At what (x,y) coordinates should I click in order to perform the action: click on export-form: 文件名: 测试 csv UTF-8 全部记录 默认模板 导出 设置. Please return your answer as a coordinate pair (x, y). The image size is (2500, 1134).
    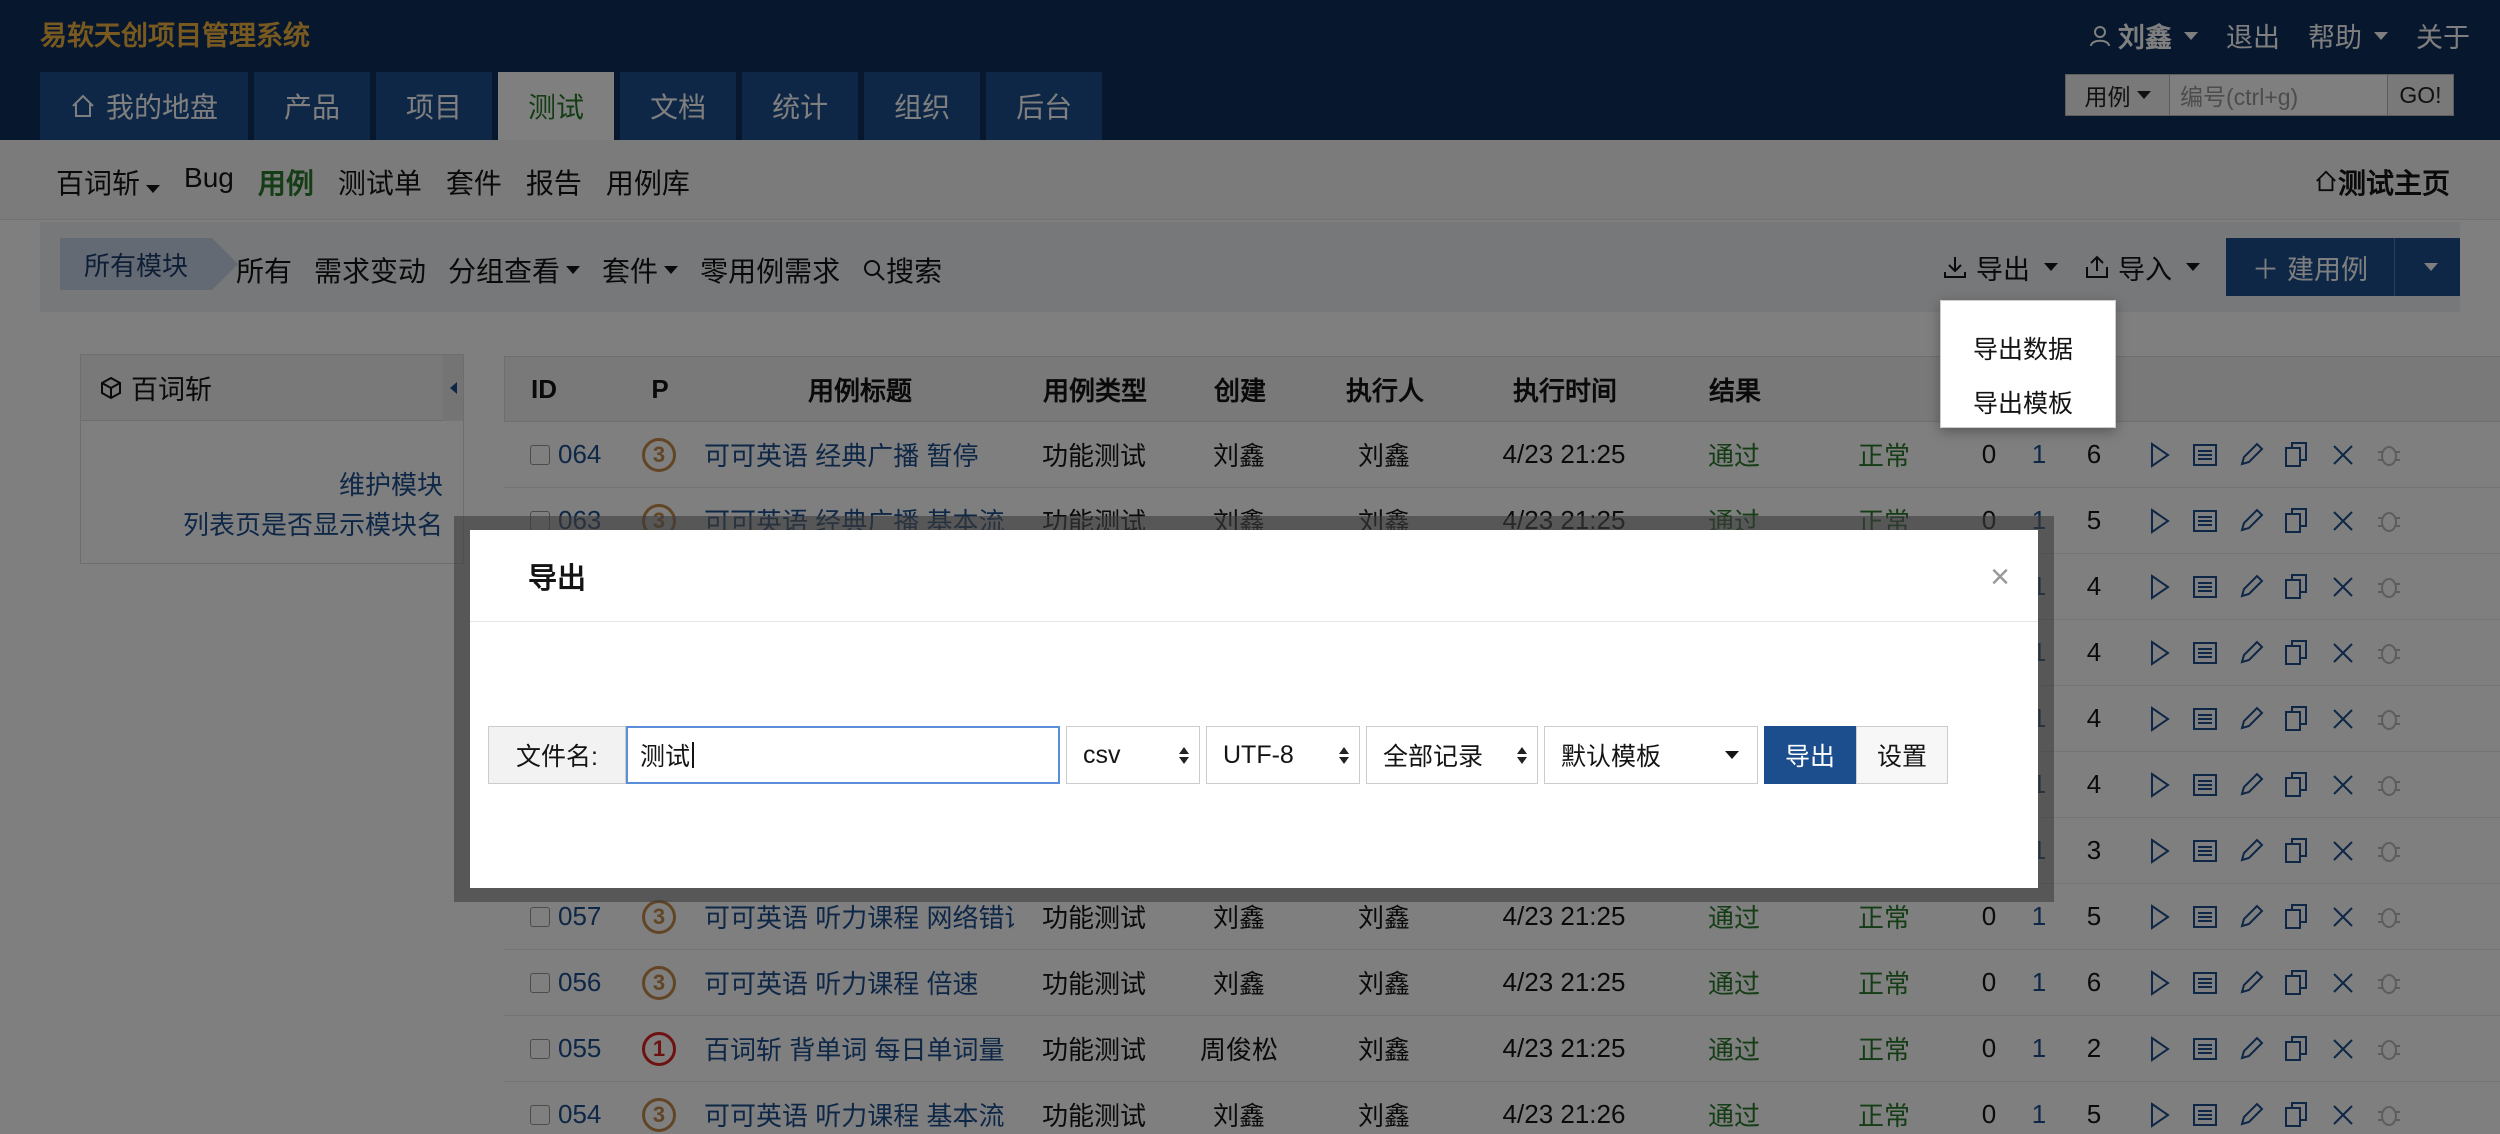
    Looking at the image, I should click on (1218, 755).